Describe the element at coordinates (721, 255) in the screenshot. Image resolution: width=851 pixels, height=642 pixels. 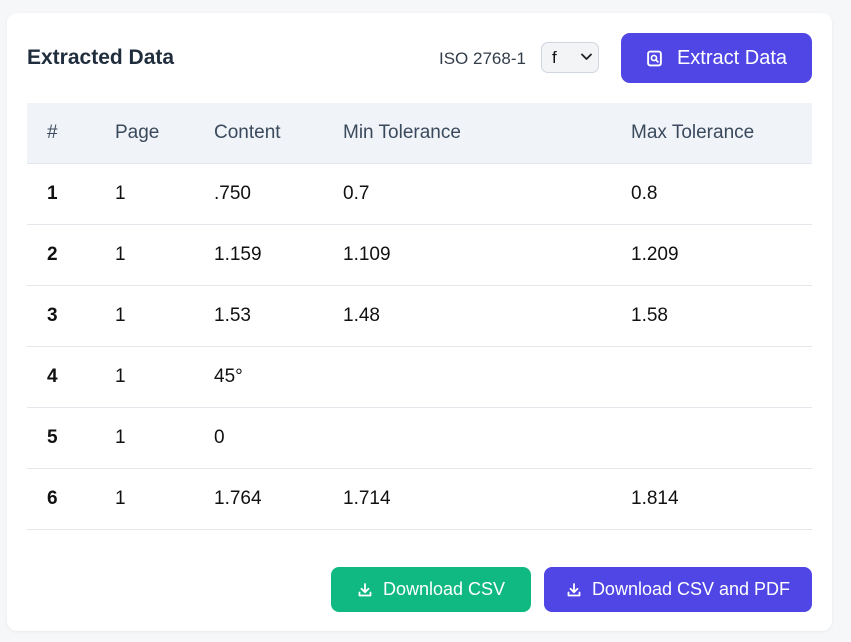
I see `cell-max-tolerance: 1.209` at that location.